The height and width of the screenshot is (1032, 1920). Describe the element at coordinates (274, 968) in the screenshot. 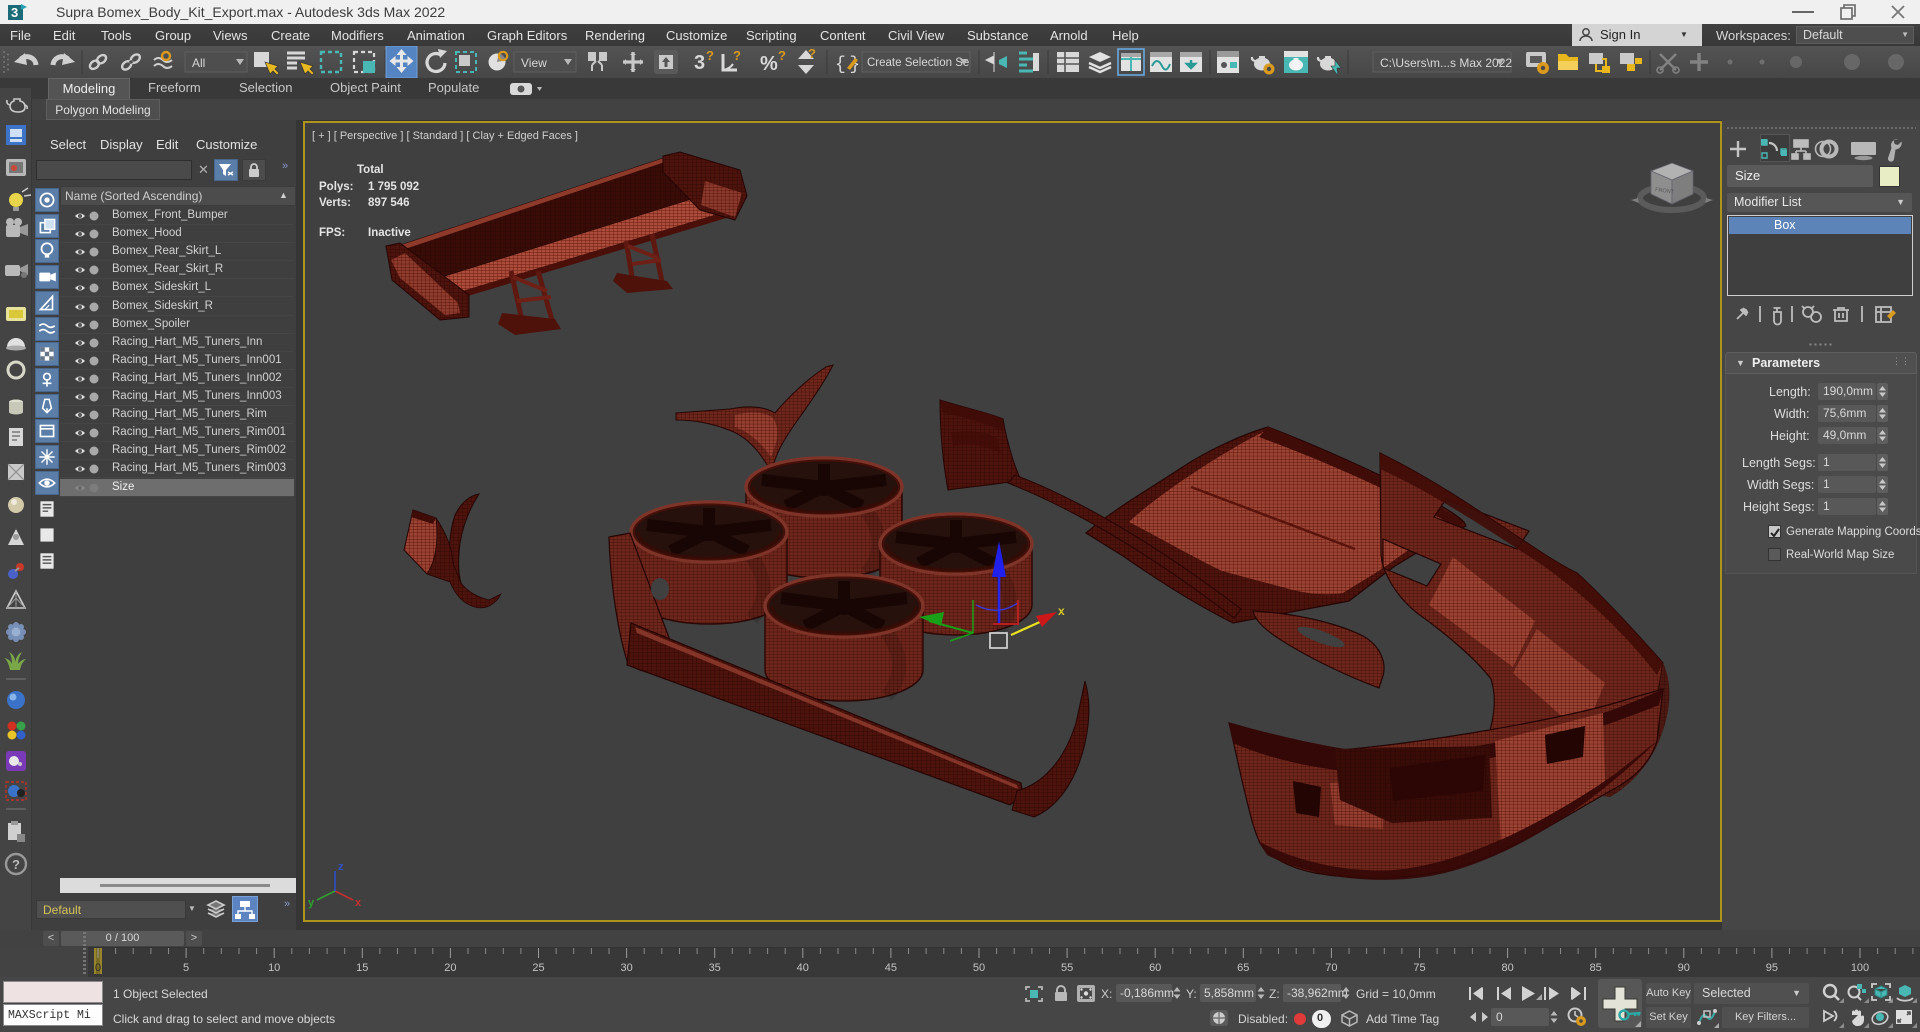

I see `svg-text: 10` at that location.